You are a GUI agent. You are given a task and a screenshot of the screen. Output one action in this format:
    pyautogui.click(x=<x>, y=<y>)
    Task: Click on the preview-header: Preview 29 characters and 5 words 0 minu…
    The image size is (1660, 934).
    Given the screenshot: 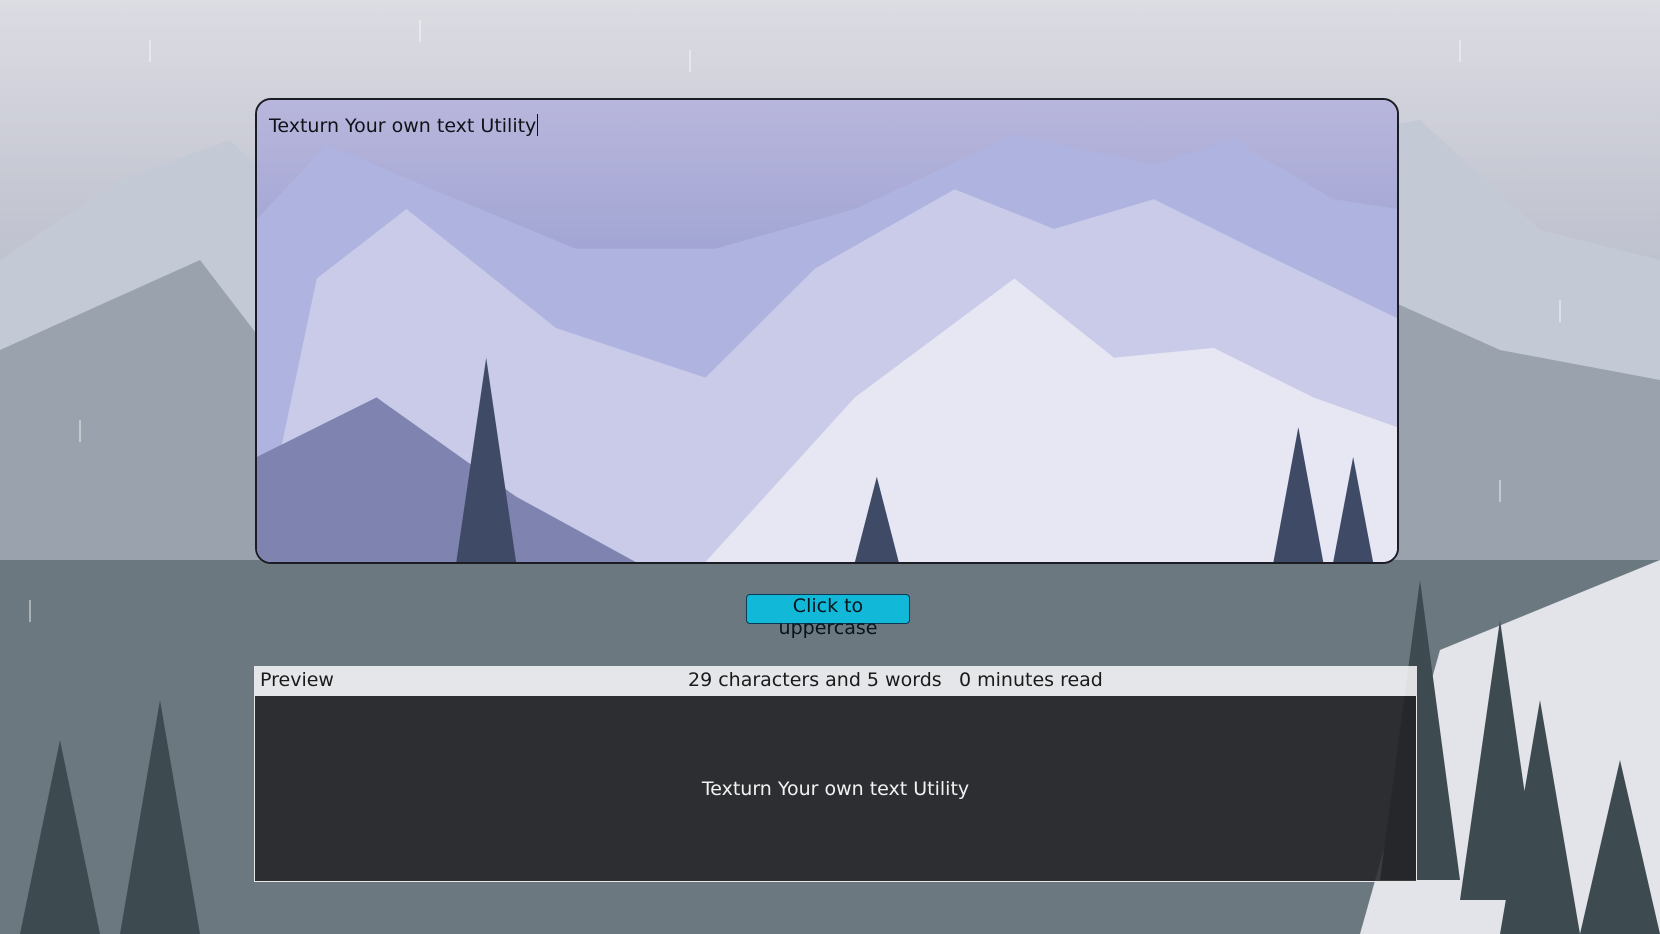 What is the action you would take?
    pyautogui.click(x=835, y=681)
    